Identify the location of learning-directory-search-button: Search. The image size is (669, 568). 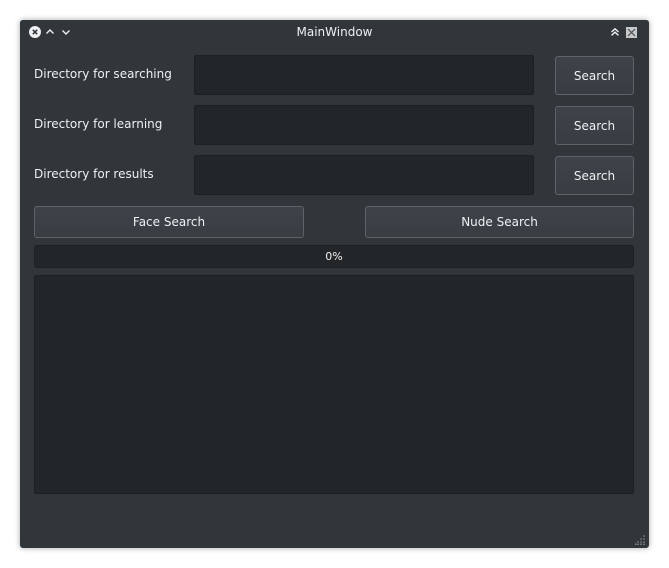
(594, 125).